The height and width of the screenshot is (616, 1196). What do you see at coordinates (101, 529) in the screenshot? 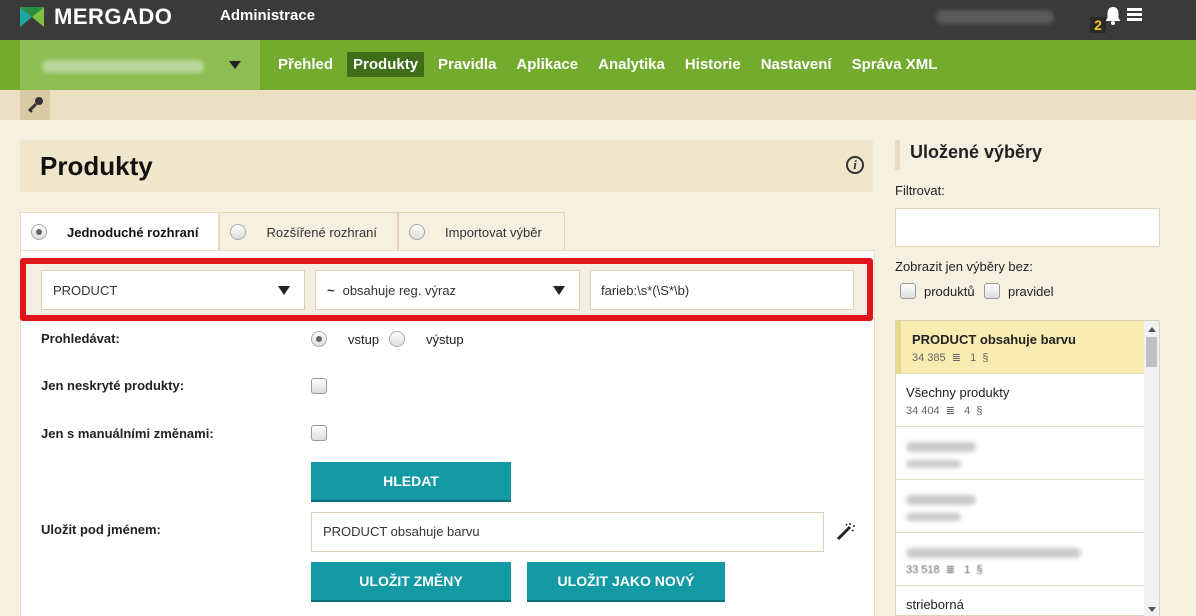
I see `save-name-label: Uložit pod jménem:` at bounding box center [101, 529].